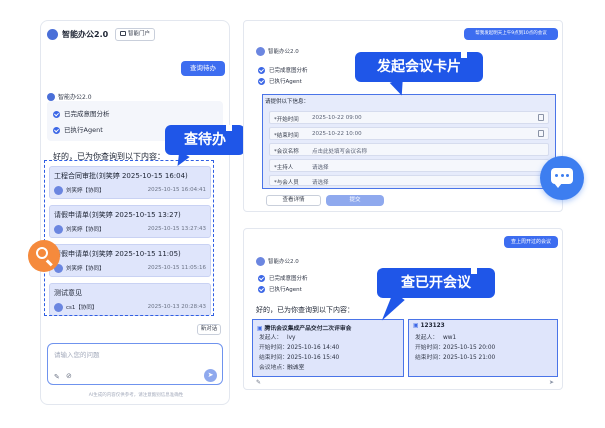 Image resolution: width=605 pixels, height=428 pixels. Describe the element at coordinates (293, 200) in the screenshot. I see `view-detail-button: 查看详情` at that location.